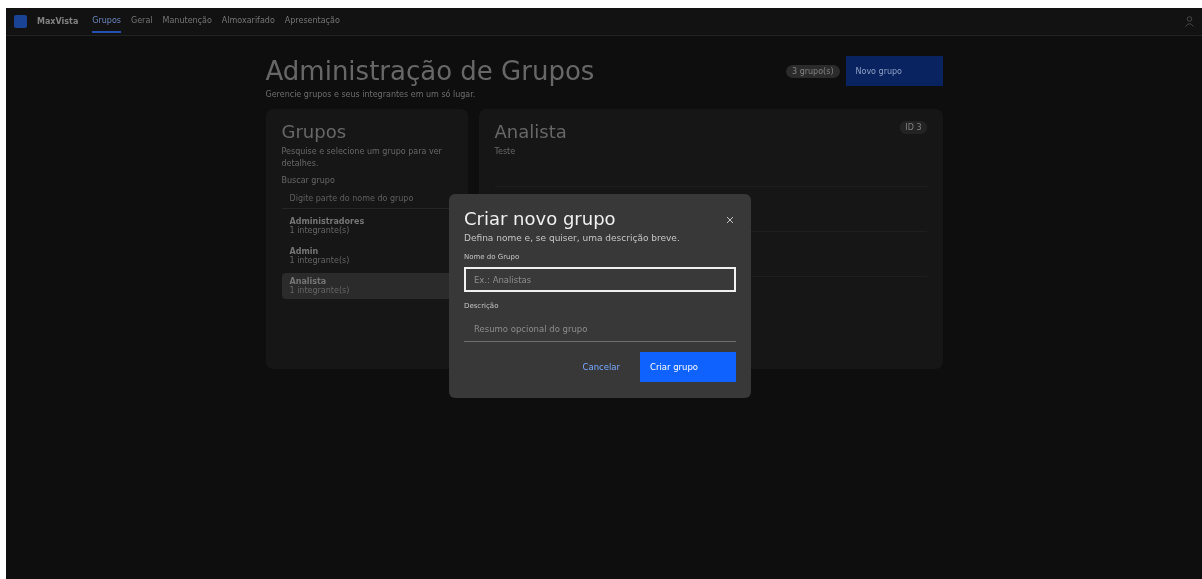 The width and height of the screenshot is (1202, 579). Describe the element at coordinates (600, 329) in the screenshot. I see `description-input-field: Resumo opcional do grupo` at that location.